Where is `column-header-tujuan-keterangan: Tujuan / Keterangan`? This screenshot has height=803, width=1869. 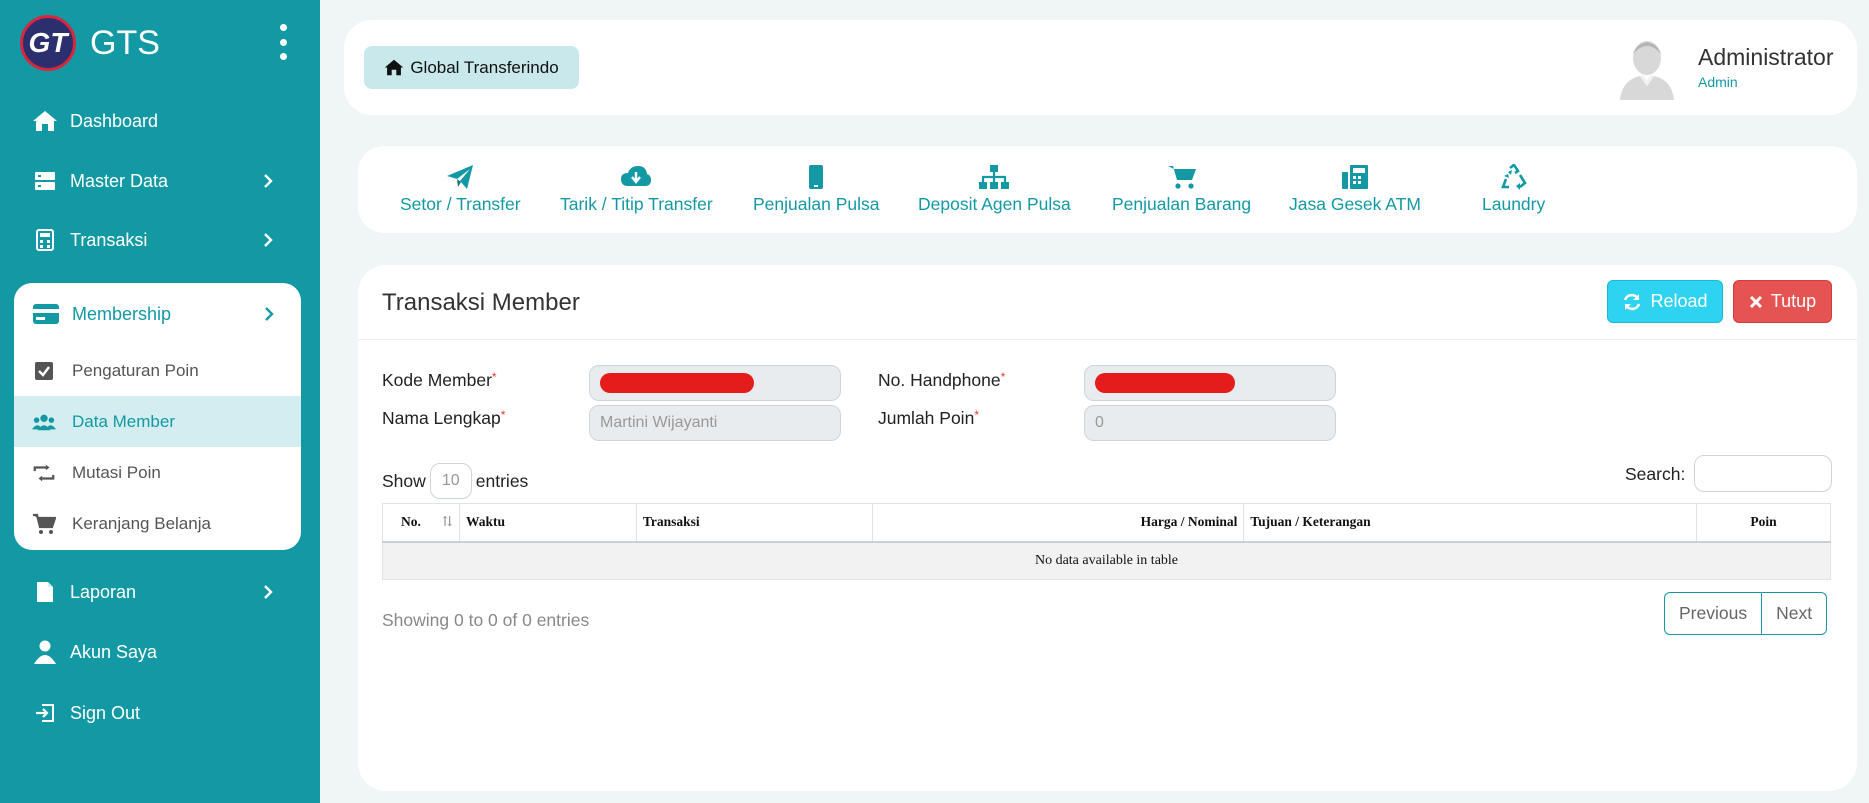
column-header-tujuan-keterangan: Tujuan / Keterangan is located at coordinates (1470, 523).